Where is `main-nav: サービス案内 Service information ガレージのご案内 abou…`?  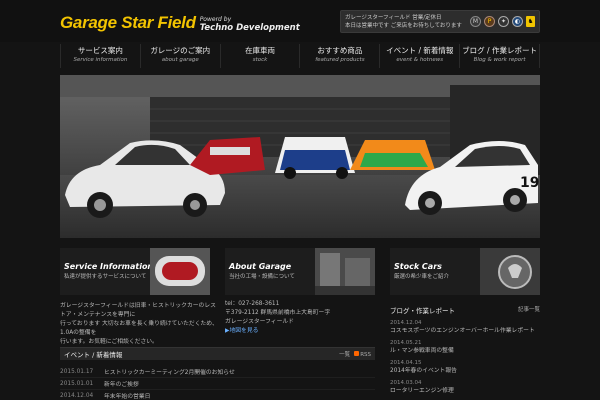
main-nav: サービス案内 Service information ガレージのご案内 abou… is located at coordinates (300, 56).